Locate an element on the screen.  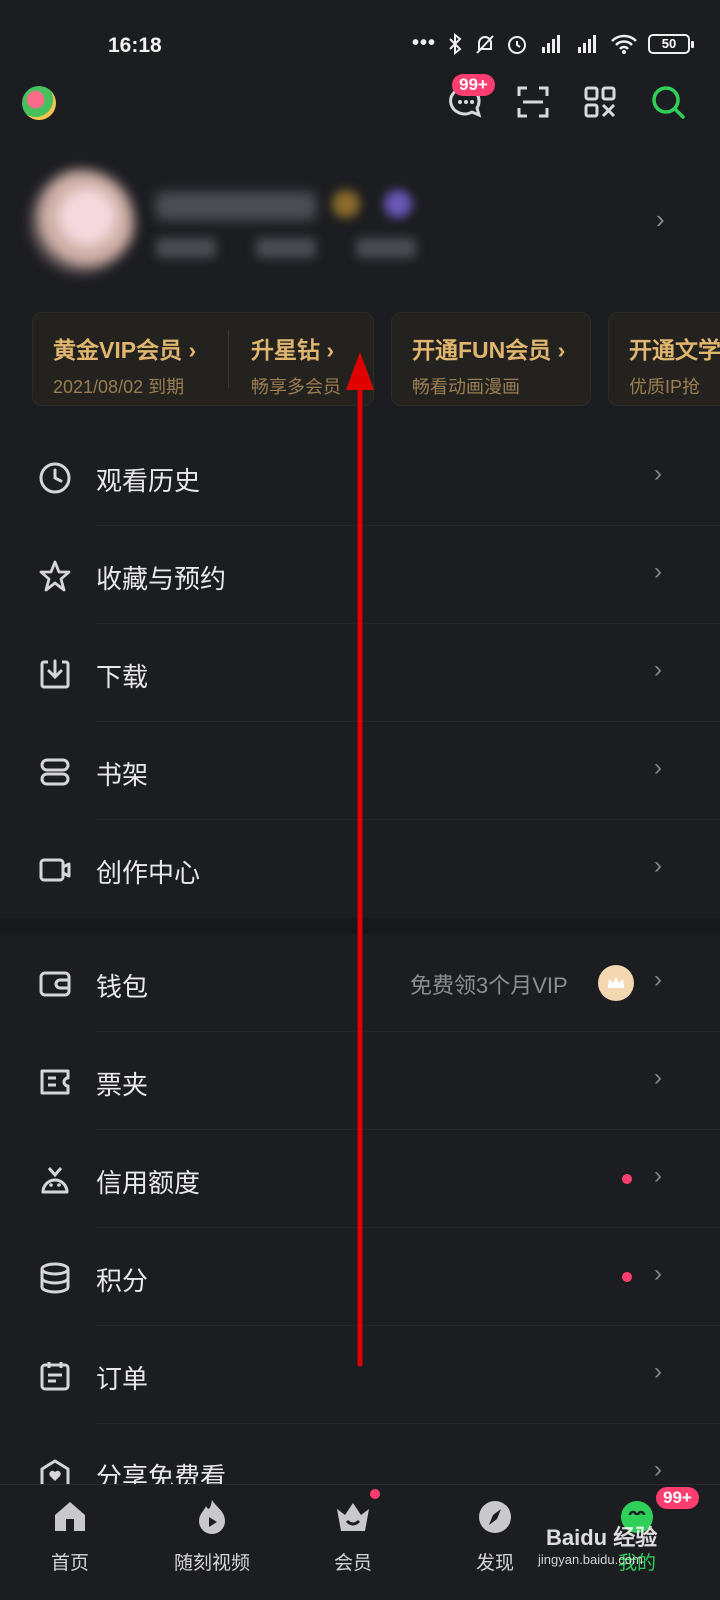
menu-download: 下载 › is located at coordinates (360, 673).